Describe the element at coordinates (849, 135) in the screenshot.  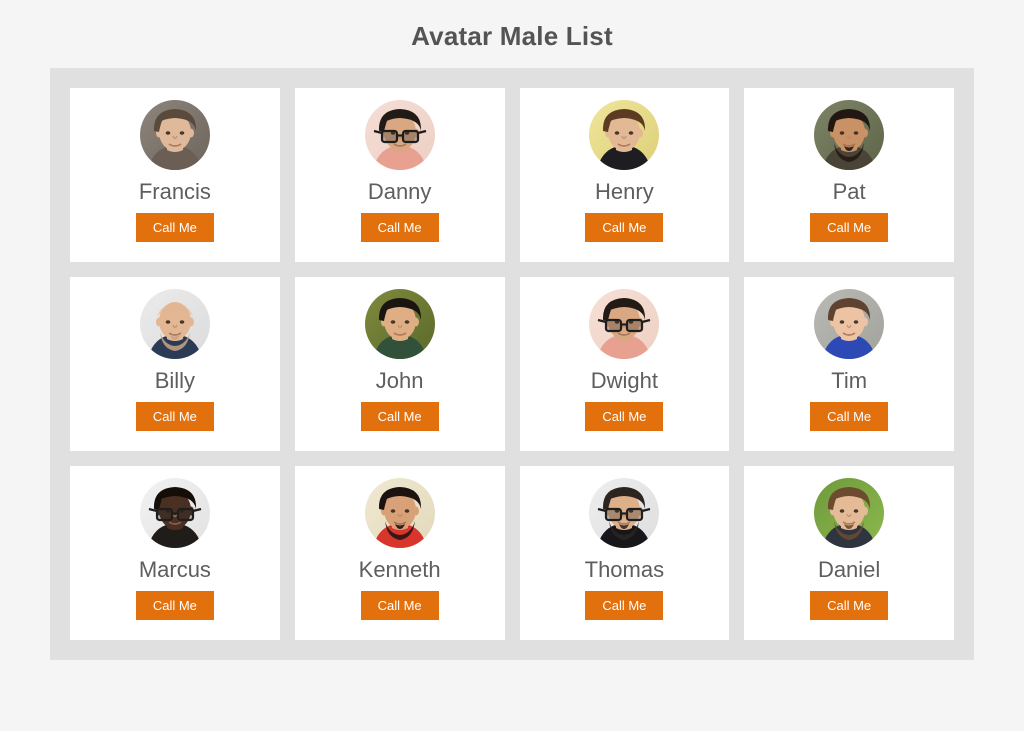
I see `photo-pat-avatar-image` at that location.